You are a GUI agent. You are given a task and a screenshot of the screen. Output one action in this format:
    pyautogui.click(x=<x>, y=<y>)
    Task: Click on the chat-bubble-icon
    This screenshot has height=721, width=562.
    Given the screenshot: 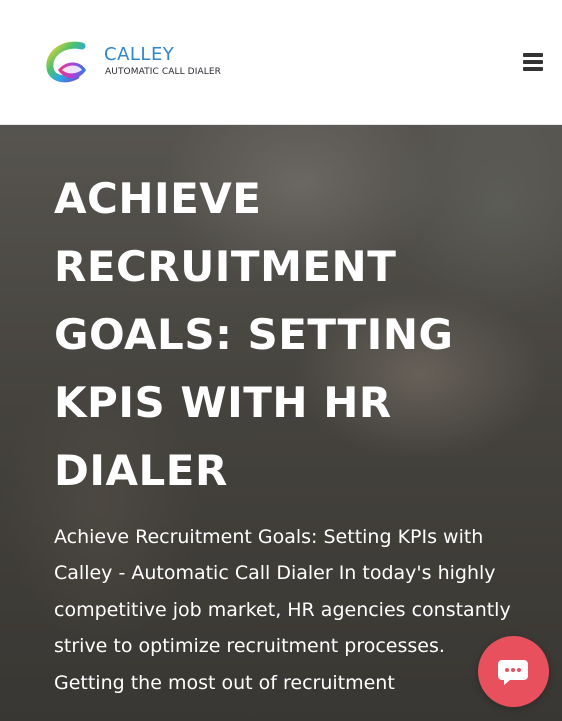 What is the action you would take?
    pyautogui.click(x=513, y=672)
    